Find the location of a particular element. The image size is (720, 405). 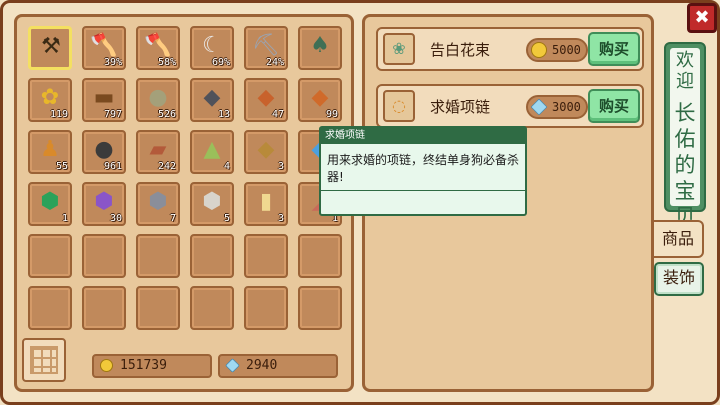

shop-item-bouquet: ❀ 告白花束 5000 购买 is located at coordinates (510, 49).